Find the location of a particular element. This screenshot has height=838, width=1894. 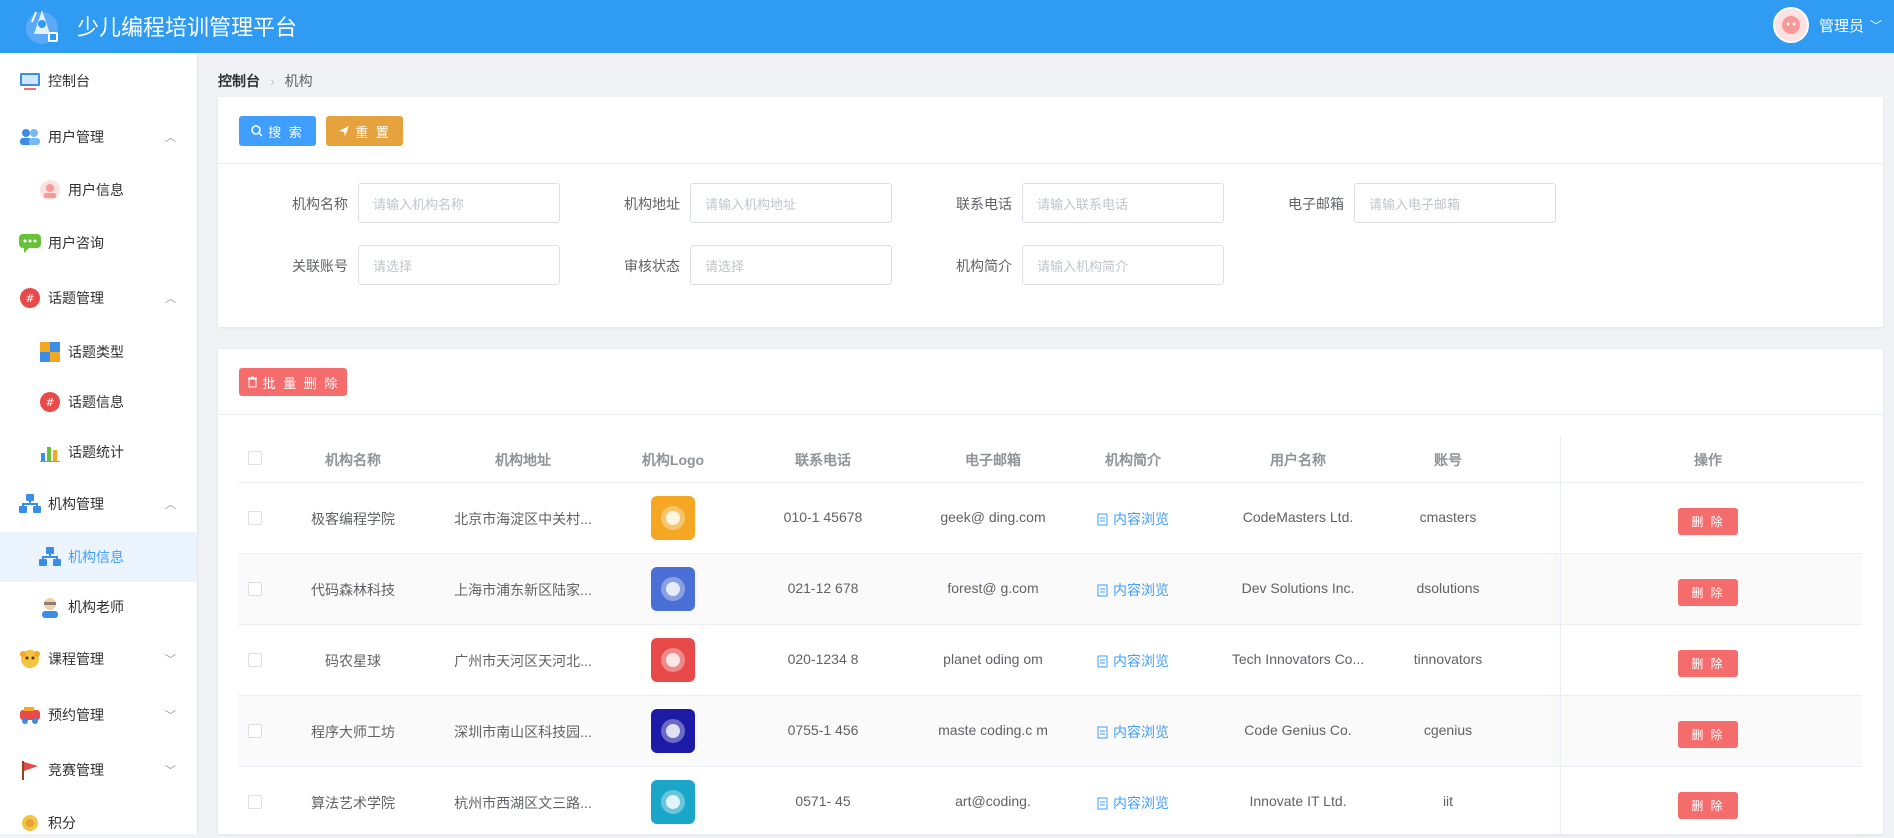

hash-icon: # is located at coordinates (50, 402).